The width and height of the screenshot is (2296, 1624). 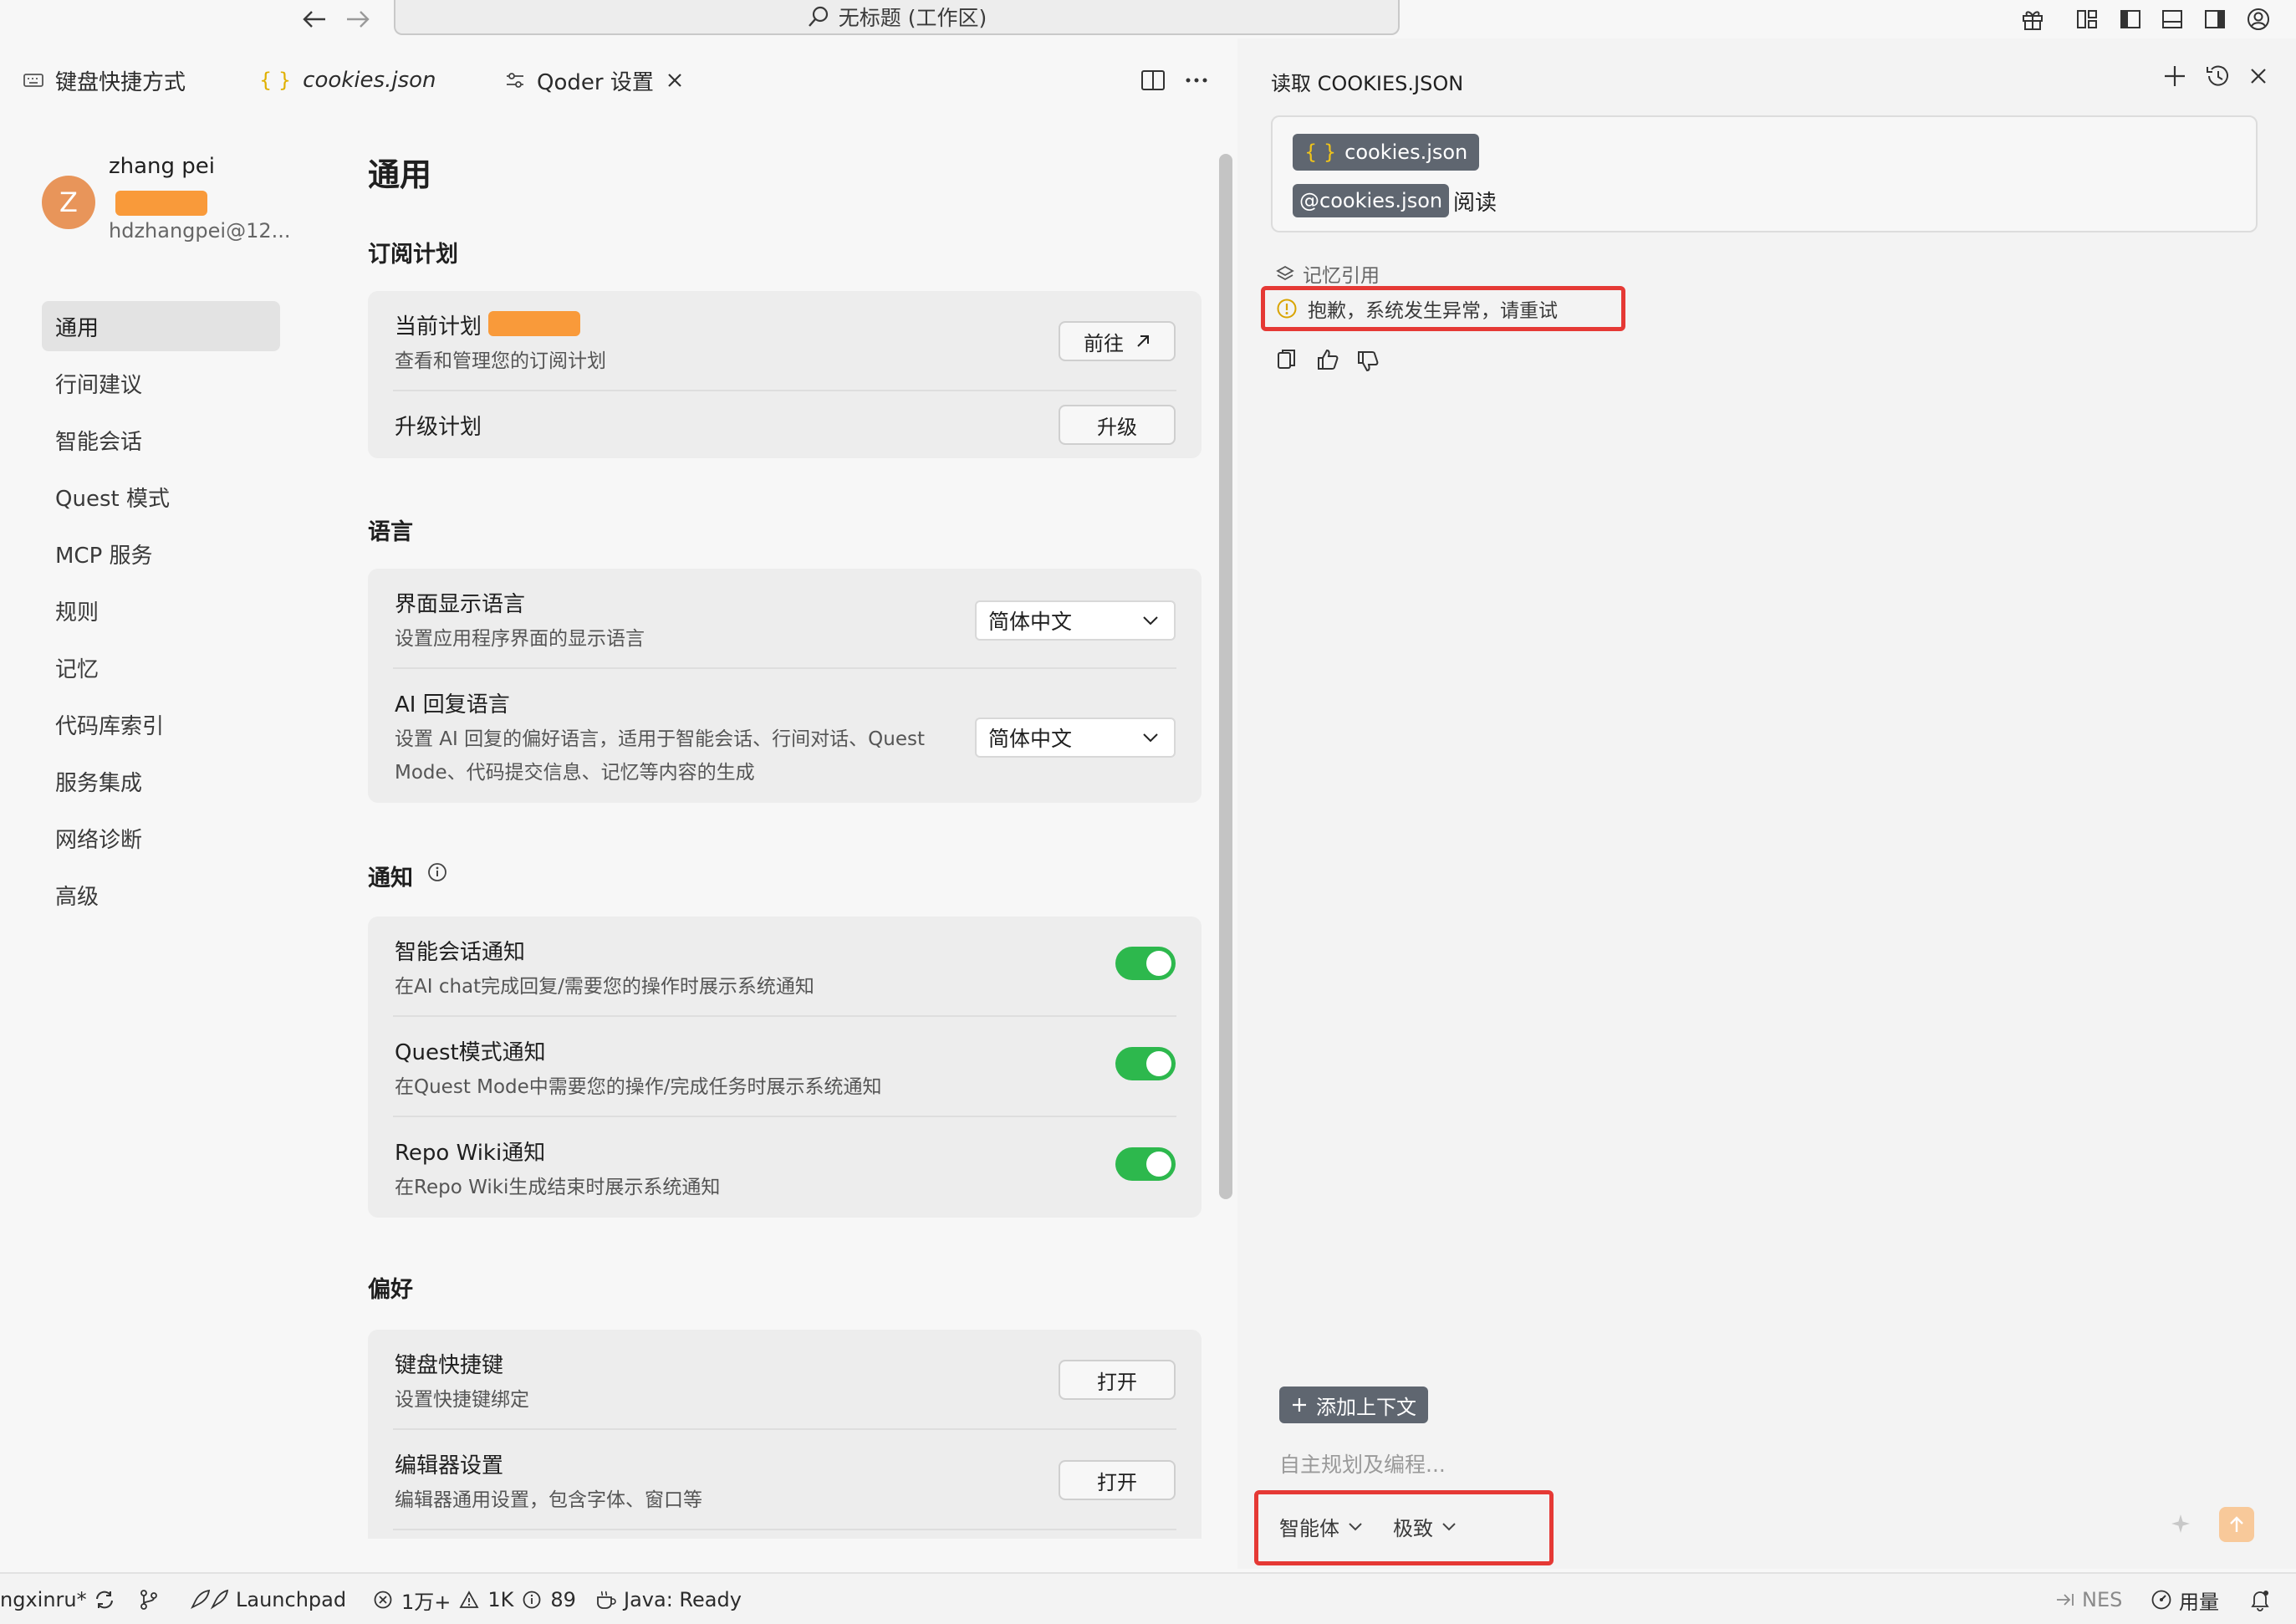 I want to click on notification-title: Repo Wiki通知, so click(x=471, y=1153).